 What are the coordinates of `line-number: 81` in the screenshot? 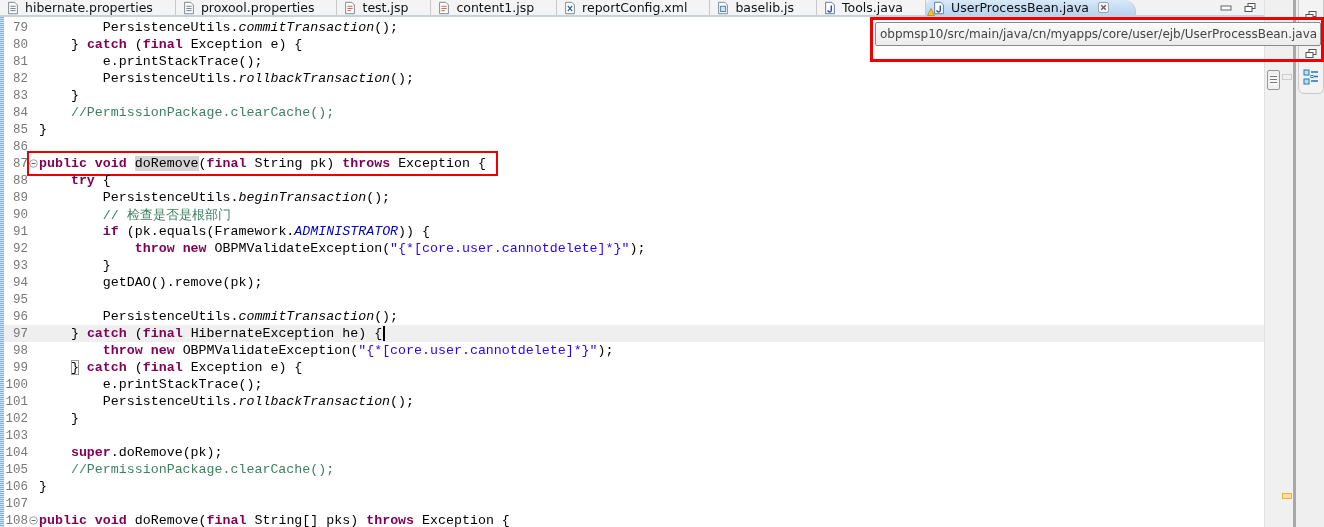 It's located at (20, 61).